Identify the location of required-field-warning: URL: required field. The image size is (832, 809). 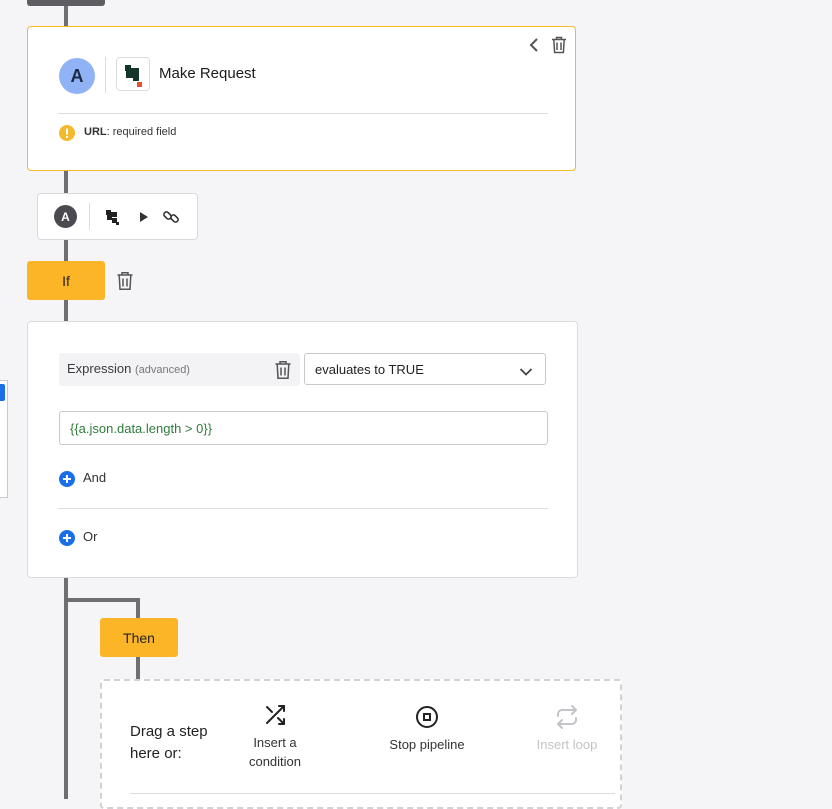
(130, 132).